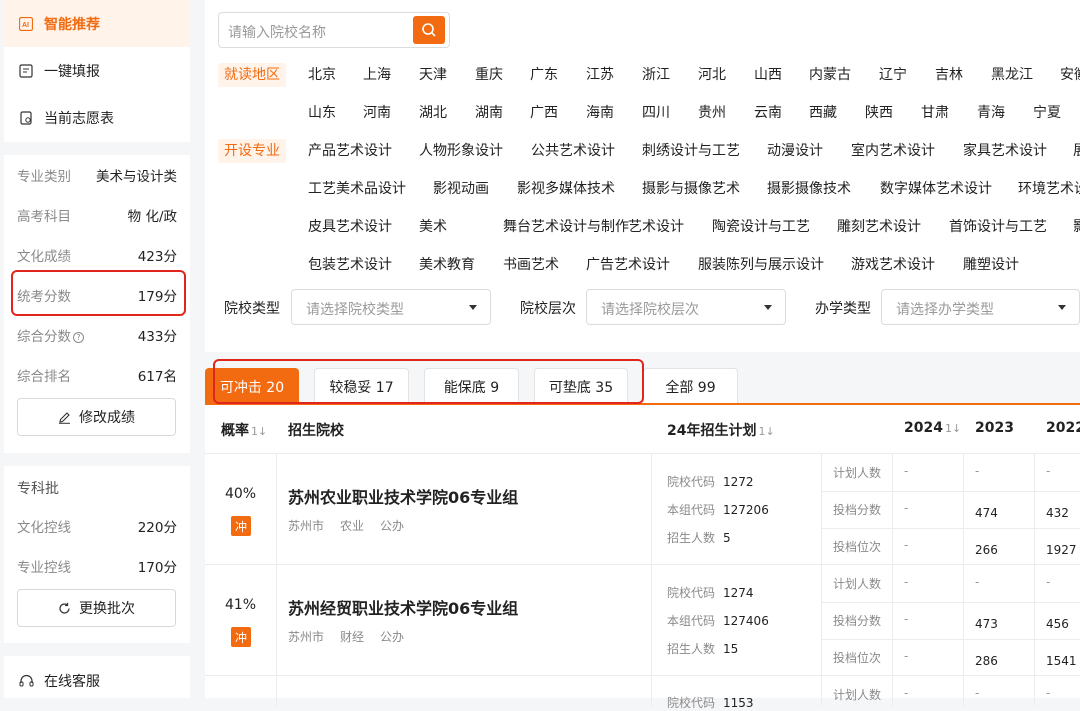 This screenshot has height=711, width=1080. Describe the element at coordinates (691, 151) in the screenshot. I see `major-option: 刺绣设计与工艺` at that location.